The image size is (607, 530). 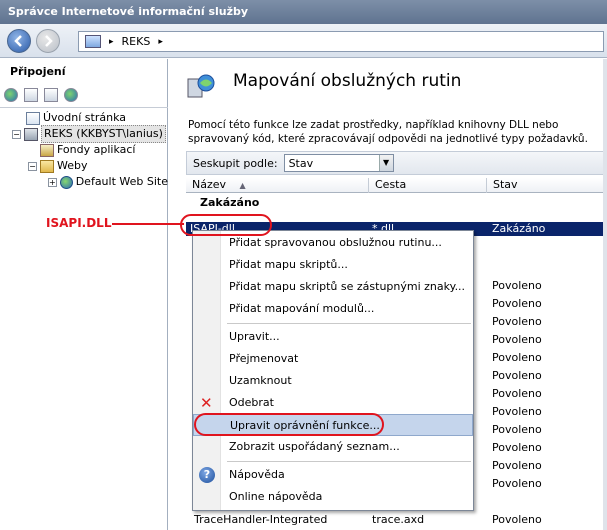 I want to click on remove-icon: ✕, so click(x=206, y=403).